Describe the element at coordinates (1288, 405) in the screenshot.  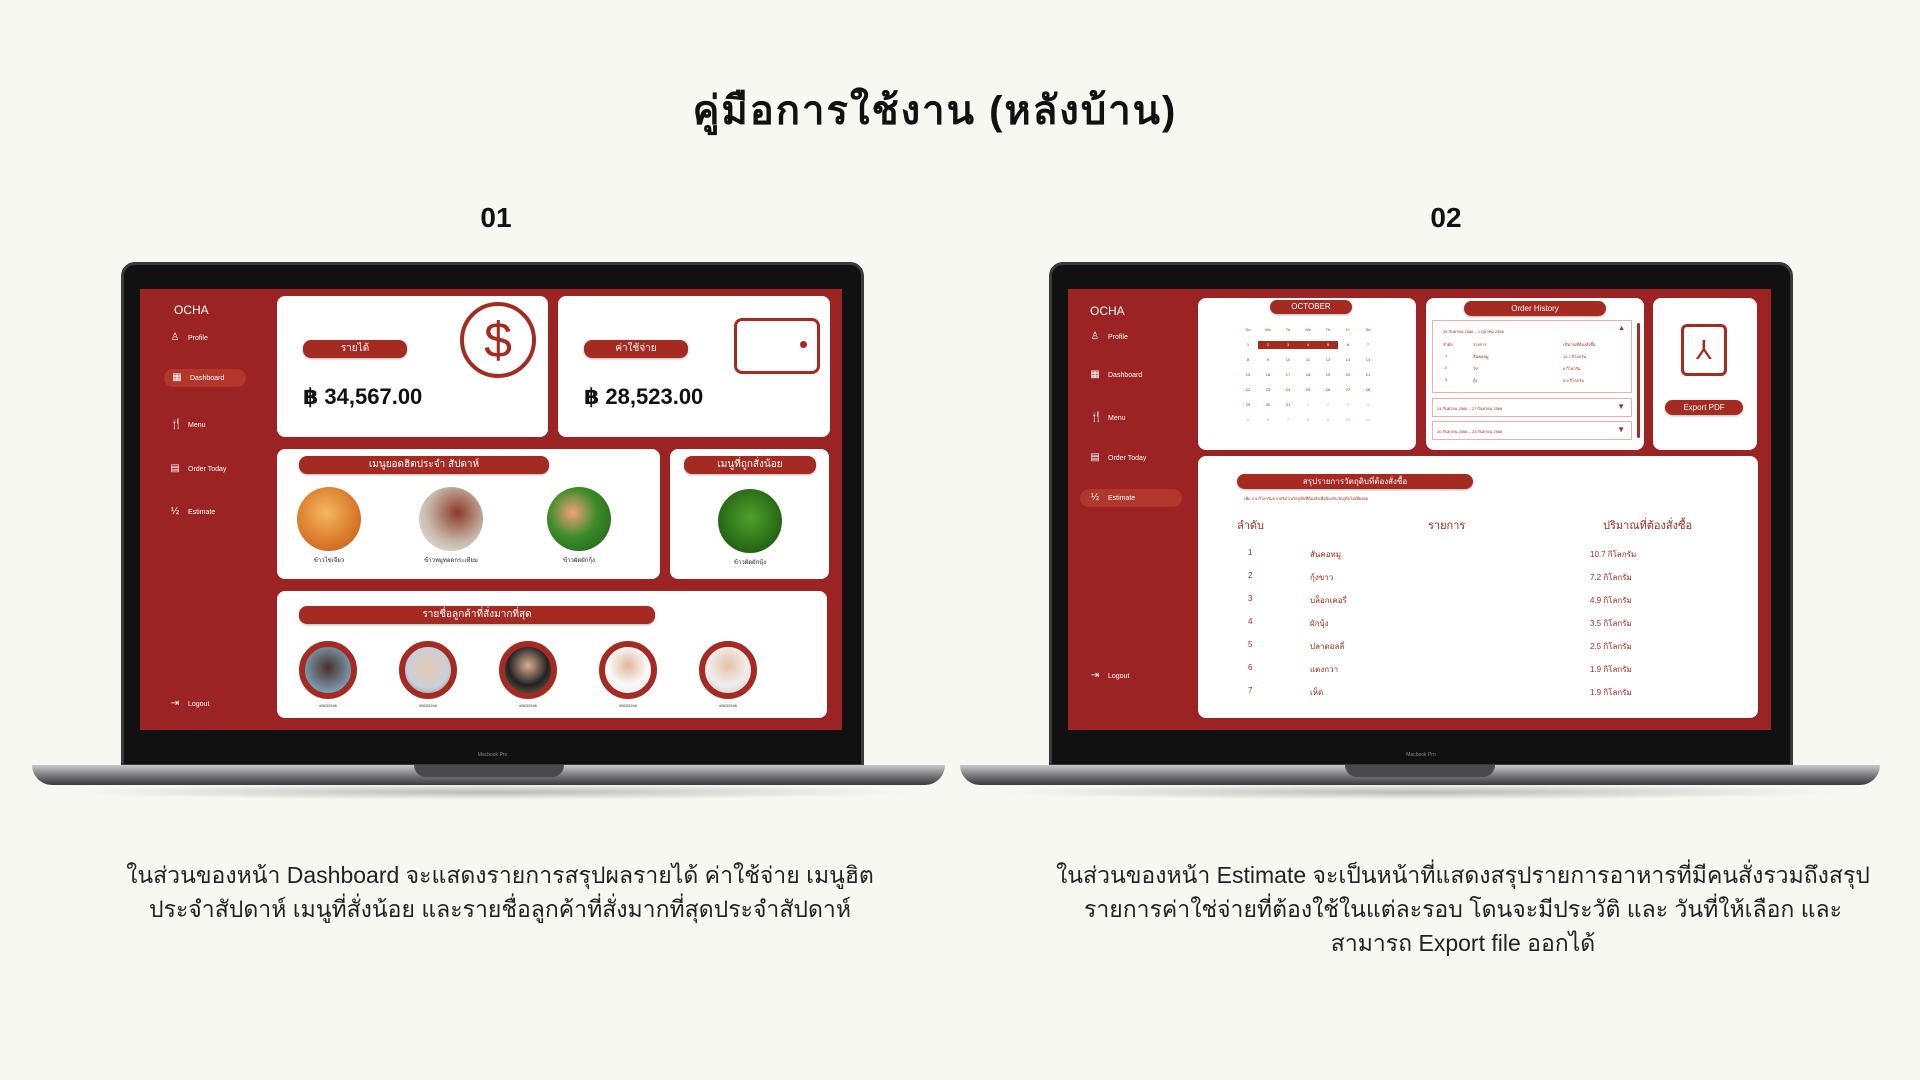
I see `calendar-day: 31` at that location.